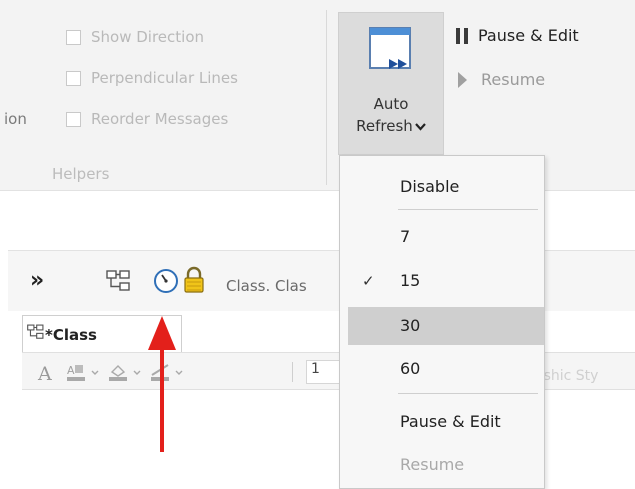 The image size is (635, 489). What do you see at coordinates (169, 373) in the screenshot?
I see `line-color-icon` at bounding box center [169, 373].